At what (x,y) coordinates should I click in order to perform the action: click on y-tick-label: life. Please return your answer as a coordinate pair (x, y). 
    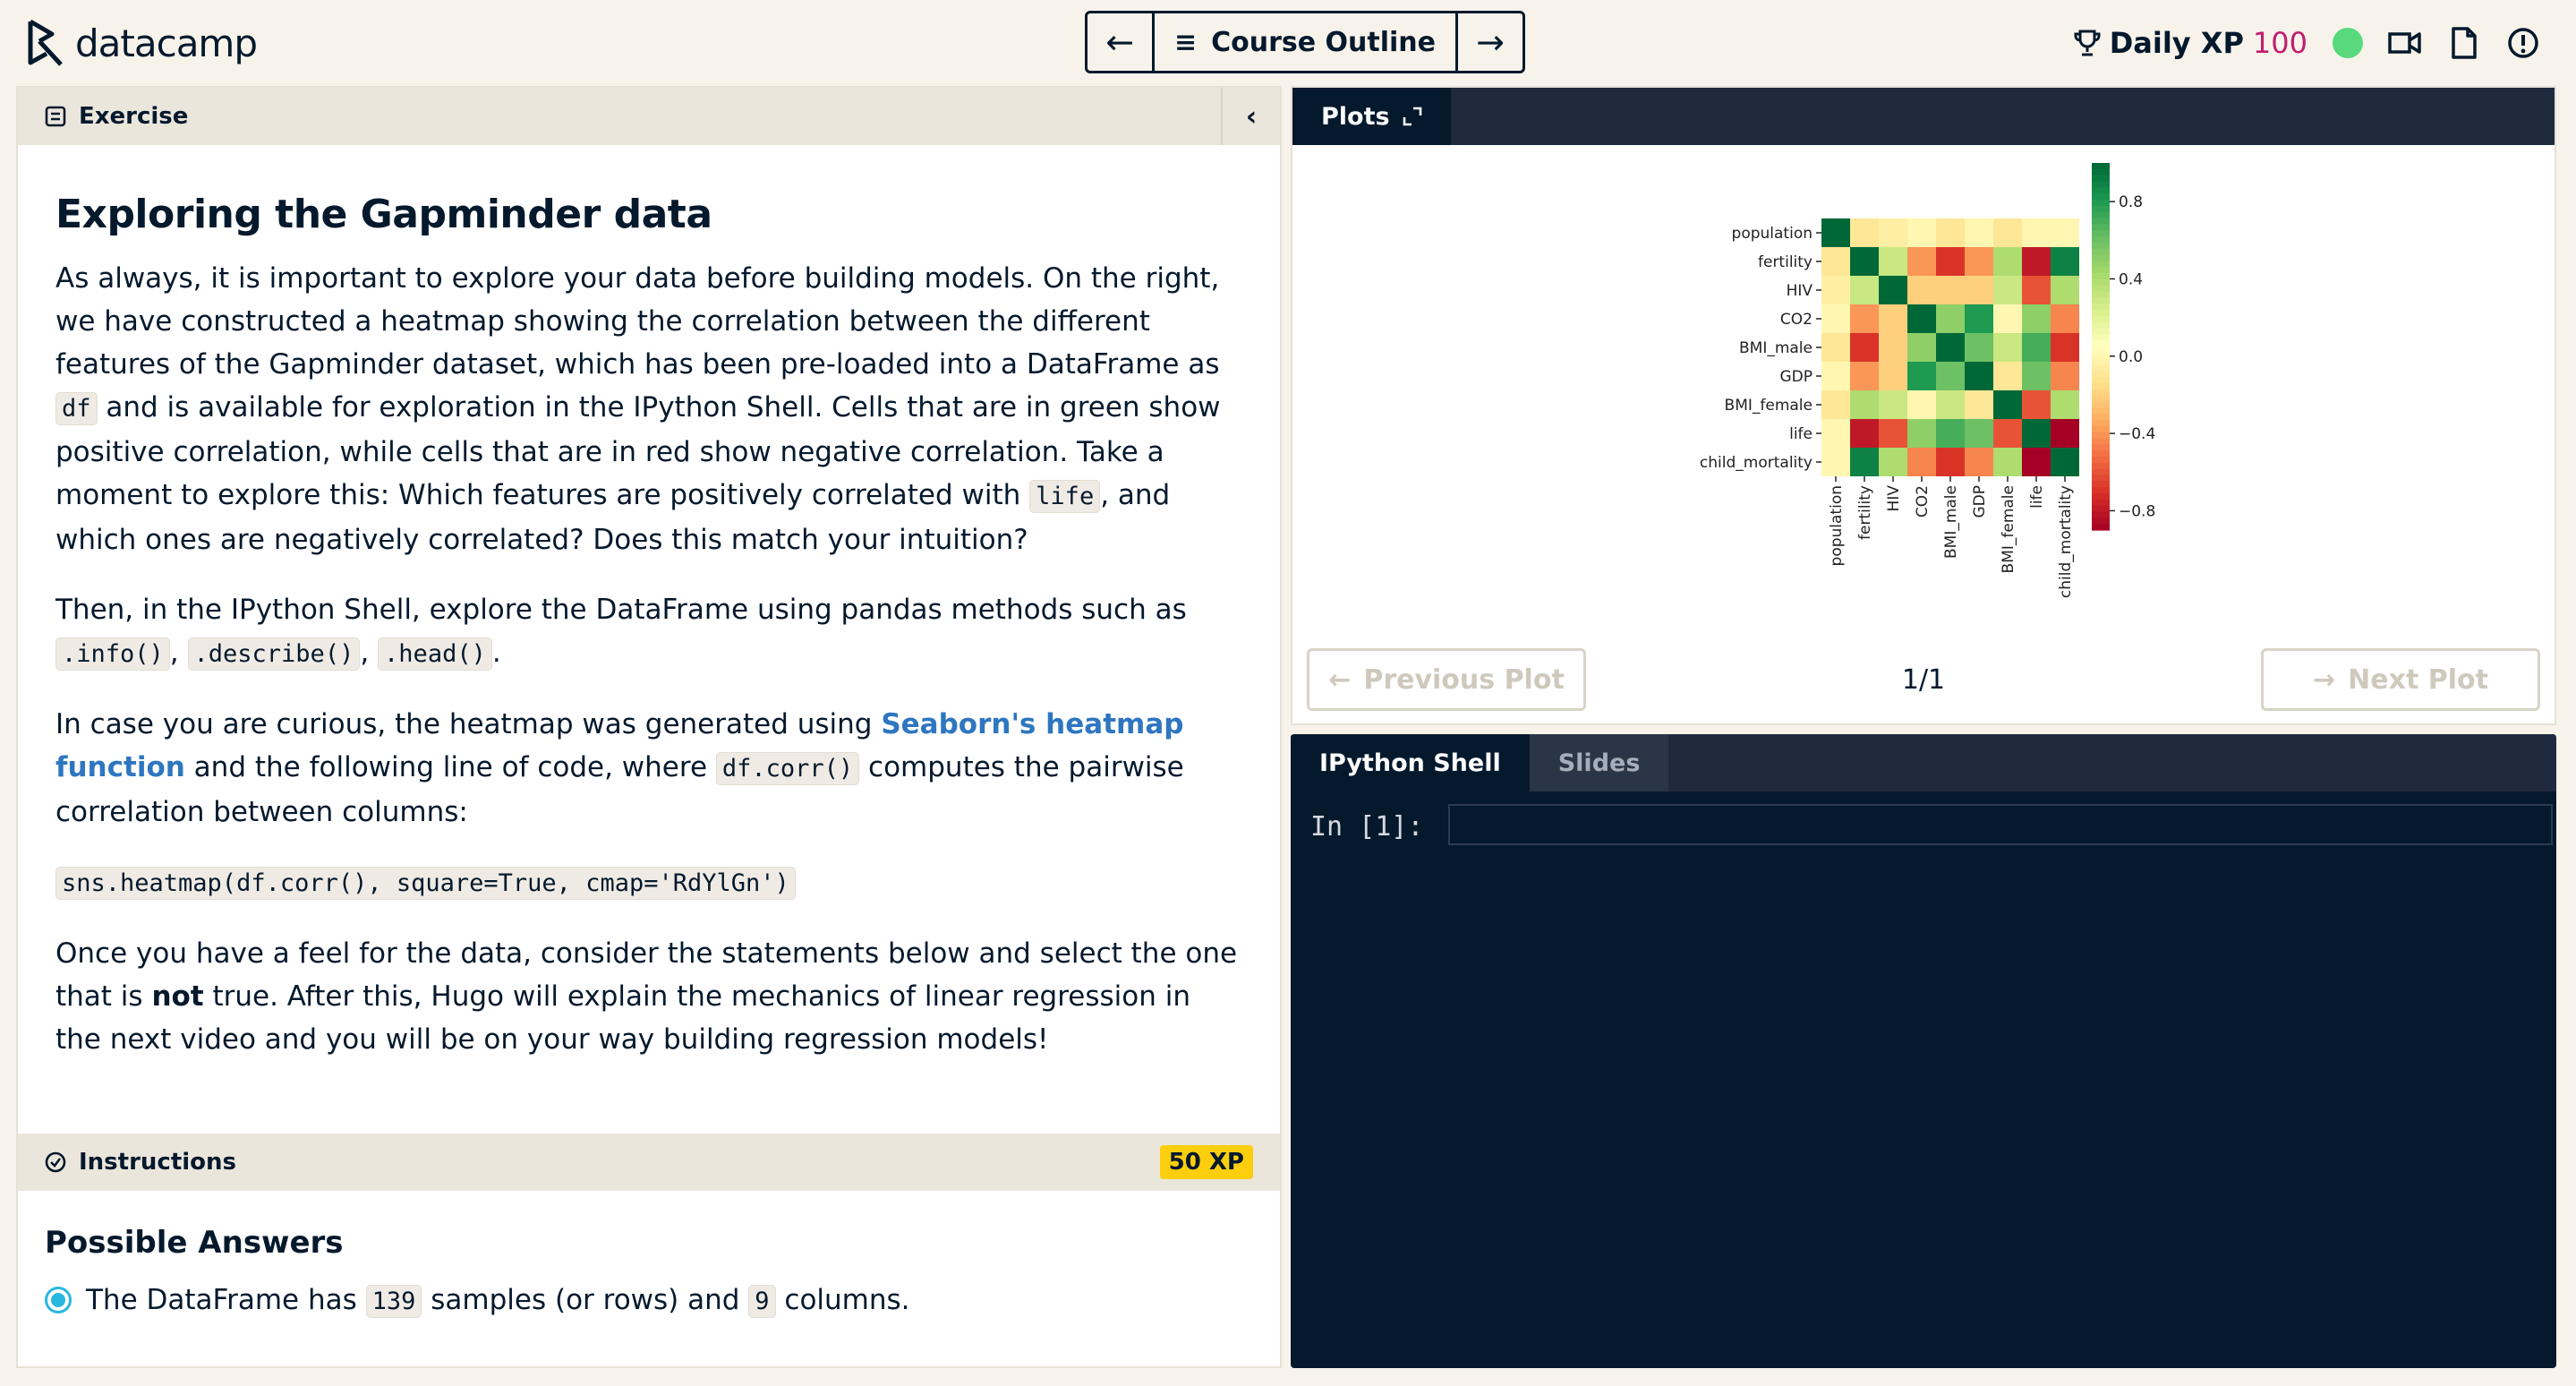
    Looking at the image, I should click on (1801, 434).